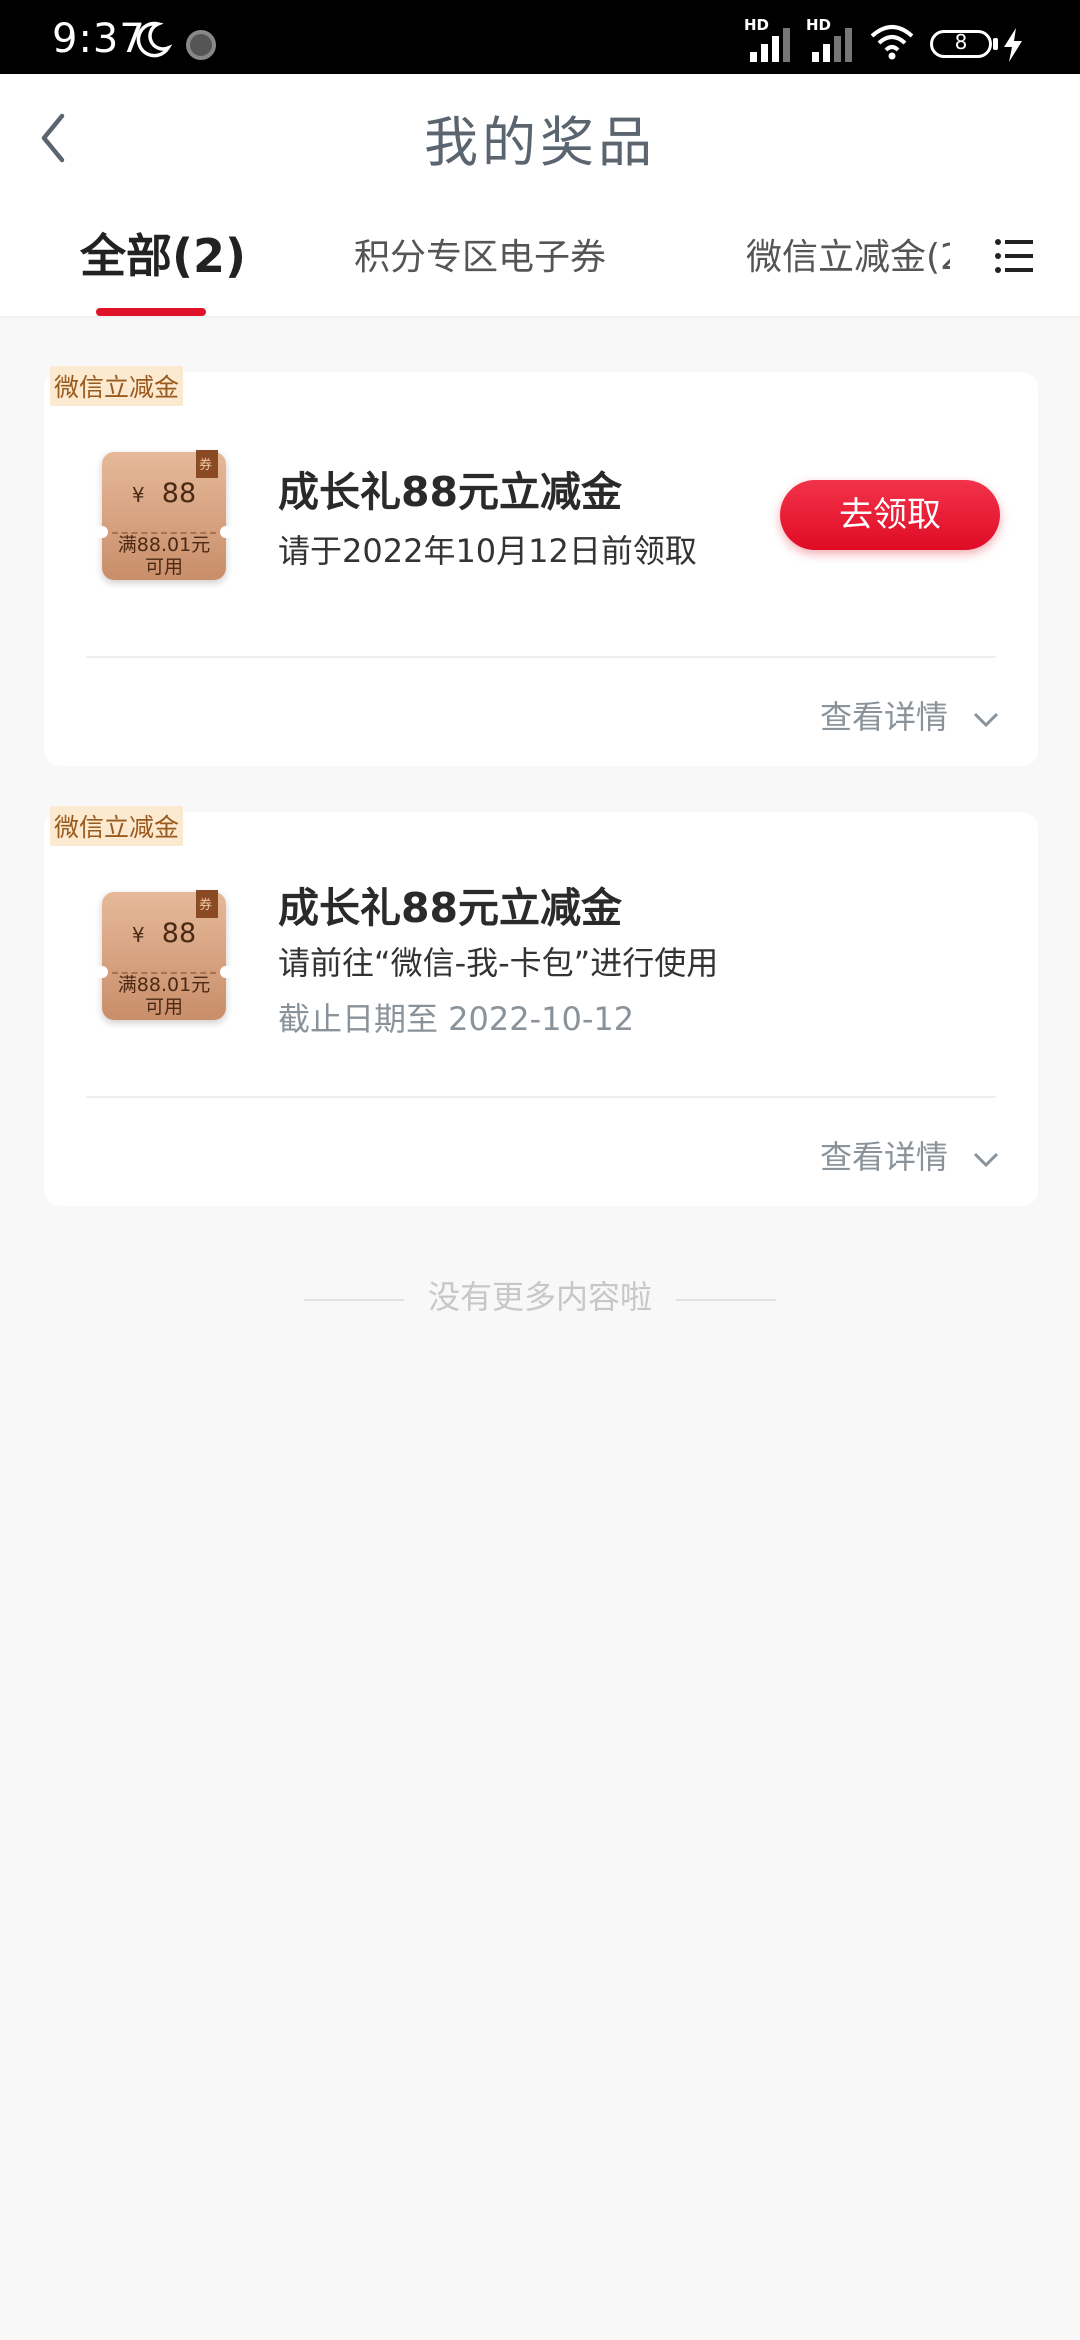  I want to click on tab-bar: 全部(2) 积分专区电子券 微信立减金(2, so click(540, 256).